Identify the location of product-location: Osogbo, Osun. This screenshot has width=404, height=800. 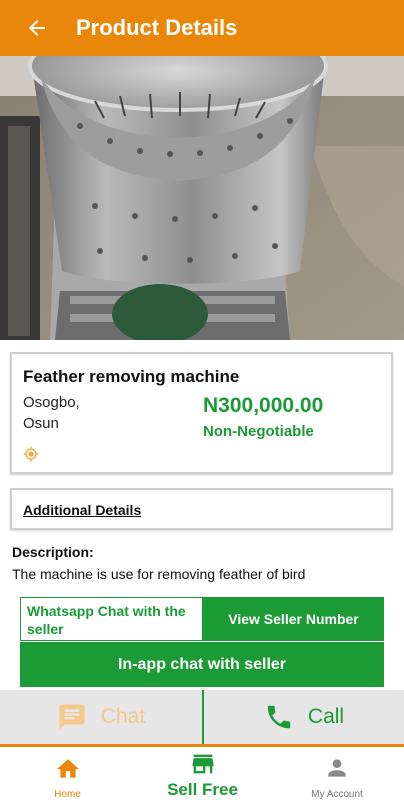
(51, 413).